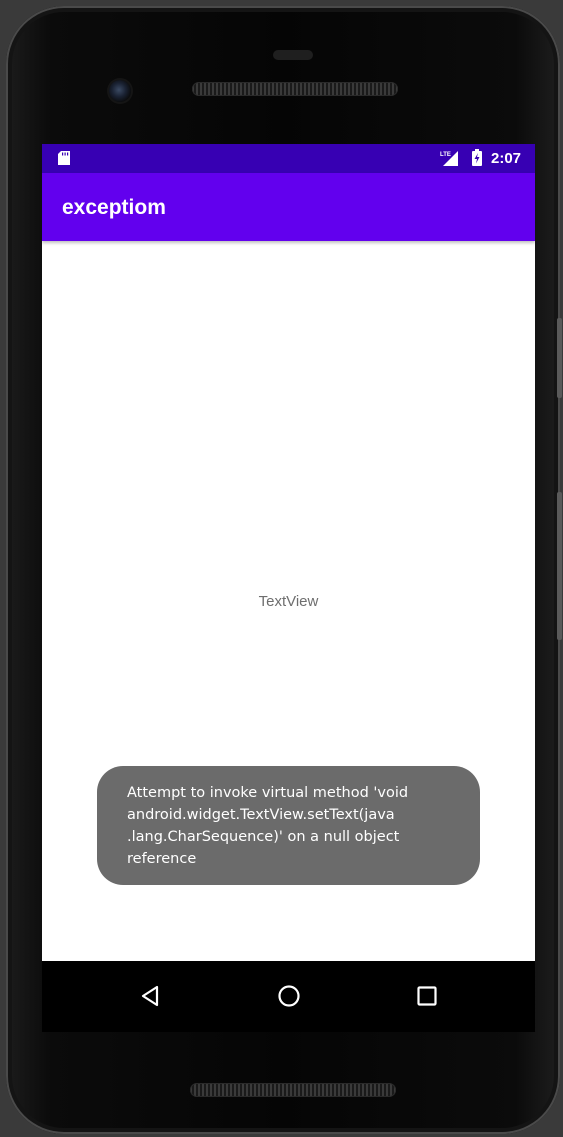 The height and width of the screenshot is (1137, 563). Describe the element at coordinates (293, 1090) in the screenshot. I see `bottom-speaker` at that location.